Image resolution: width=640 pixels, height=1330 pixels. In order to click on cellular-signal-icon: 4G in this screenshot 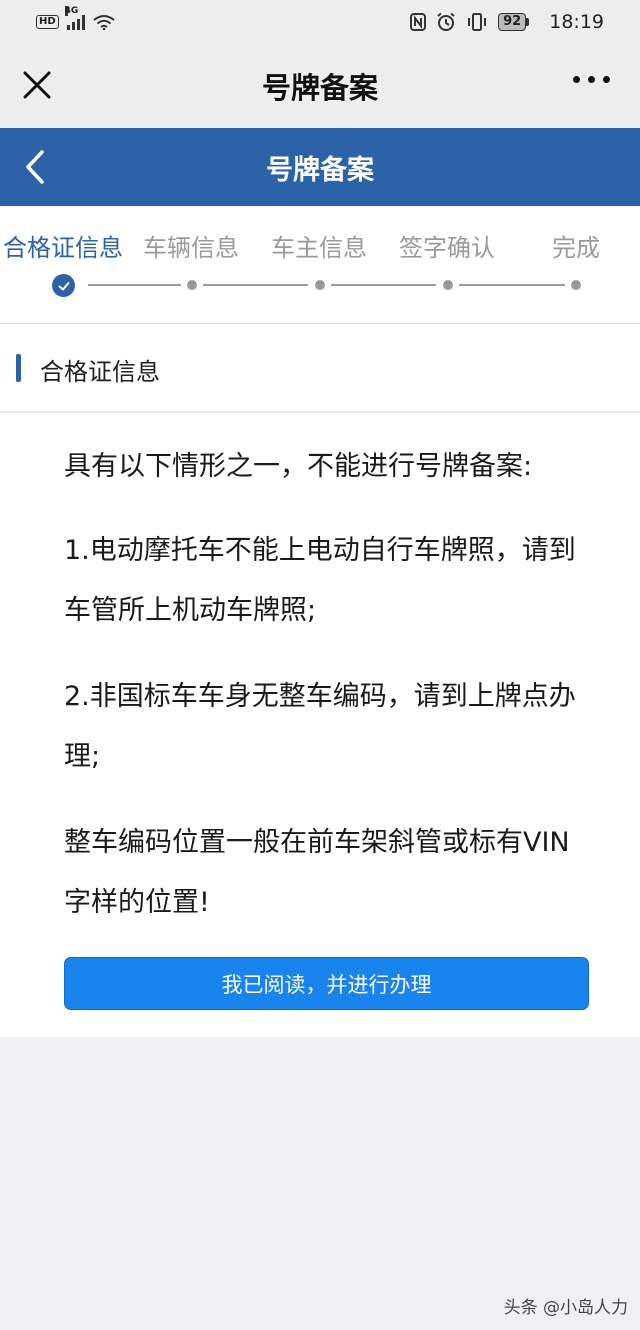, I will do `click(74, 18)`.